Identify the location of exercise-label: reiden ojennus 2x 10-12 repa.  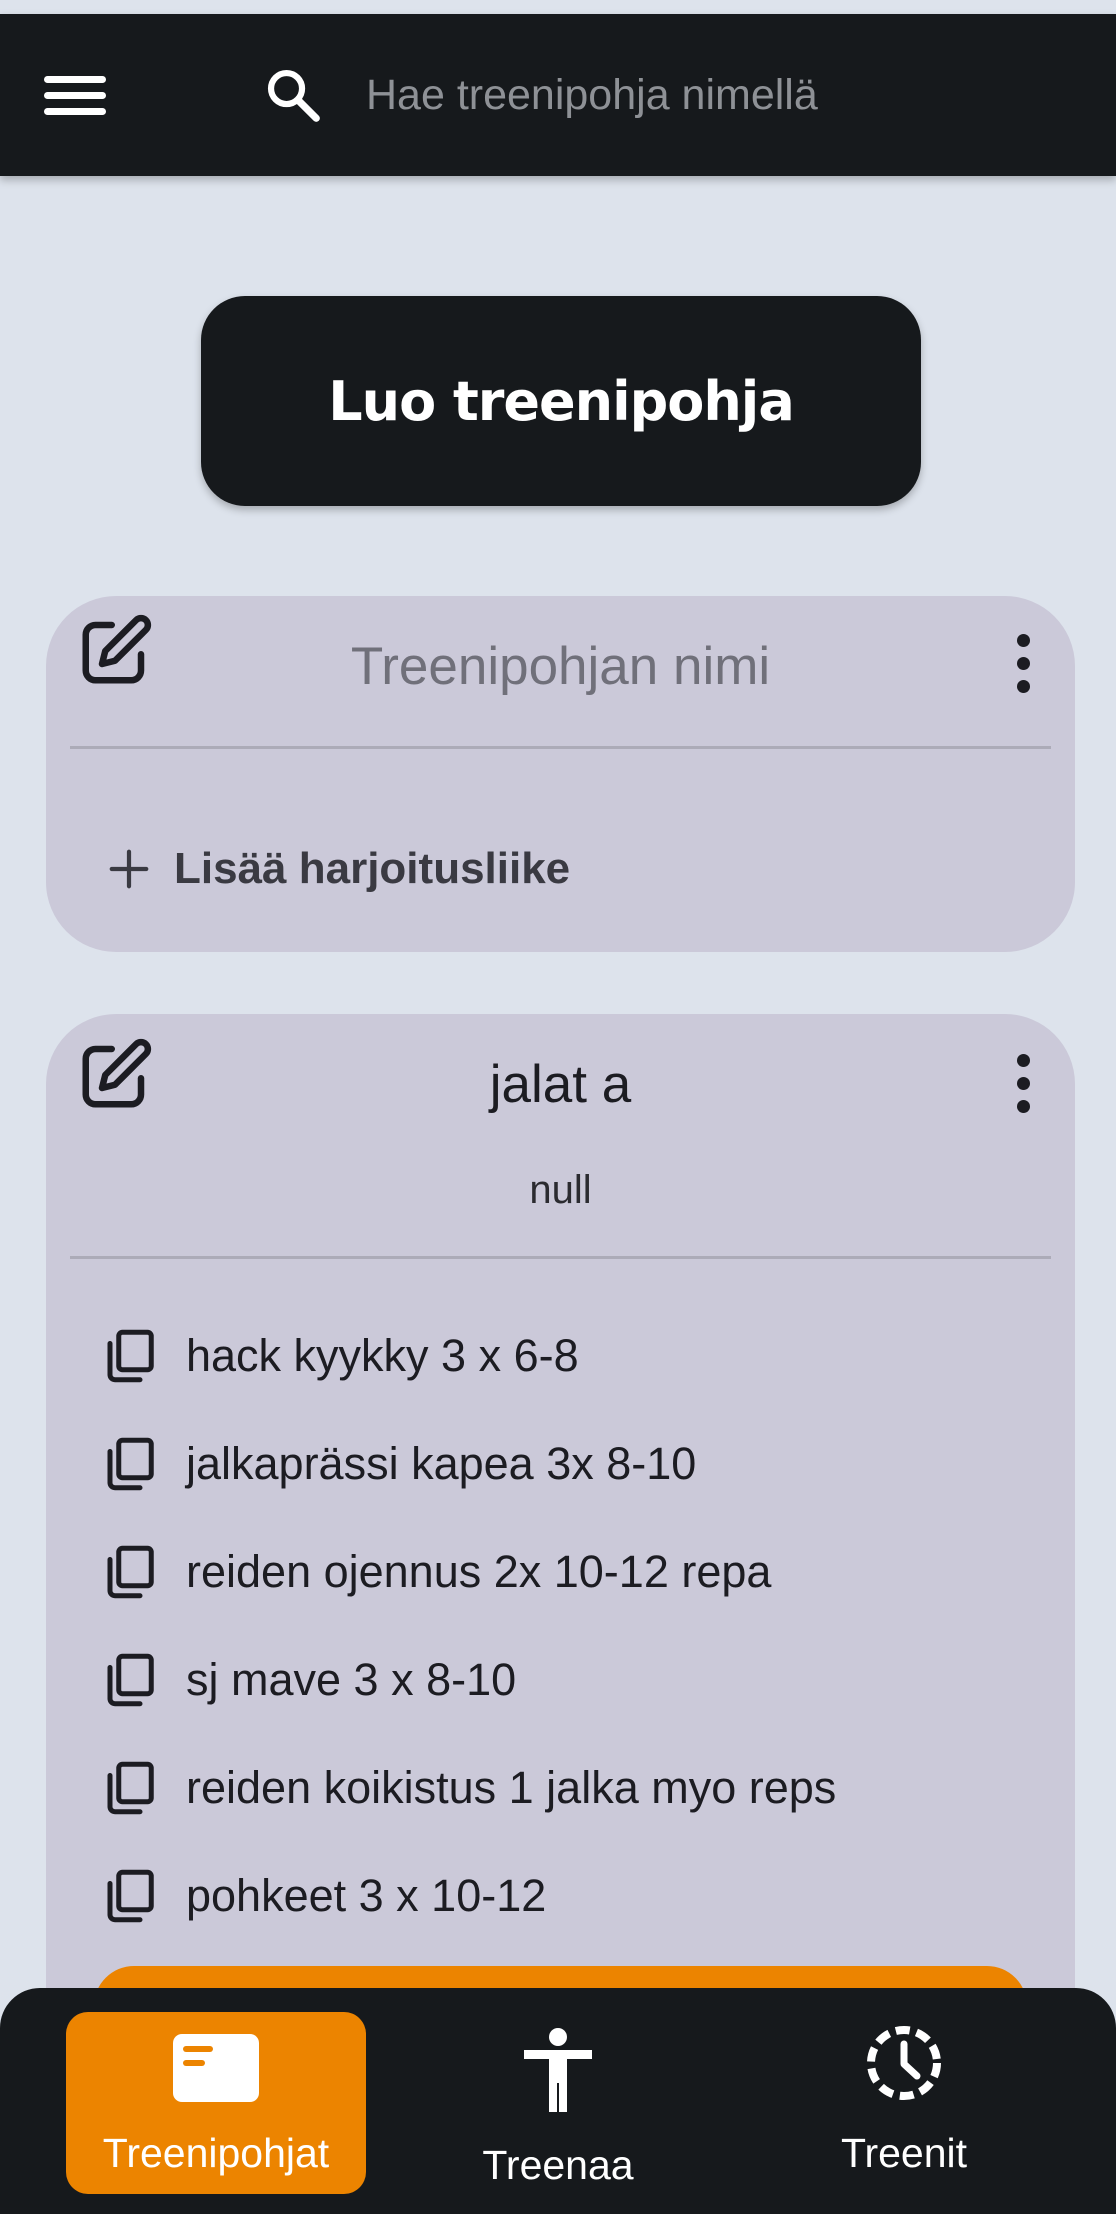
(479, 1571).